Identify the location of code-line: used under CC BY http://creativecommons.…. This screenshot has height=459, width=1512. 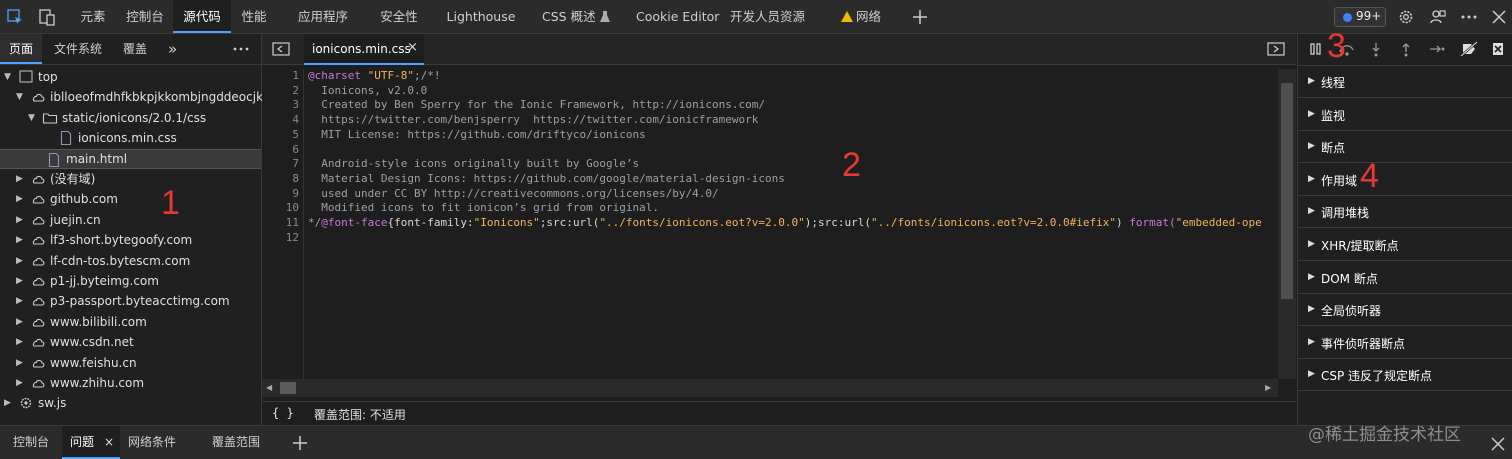
(513, 194).